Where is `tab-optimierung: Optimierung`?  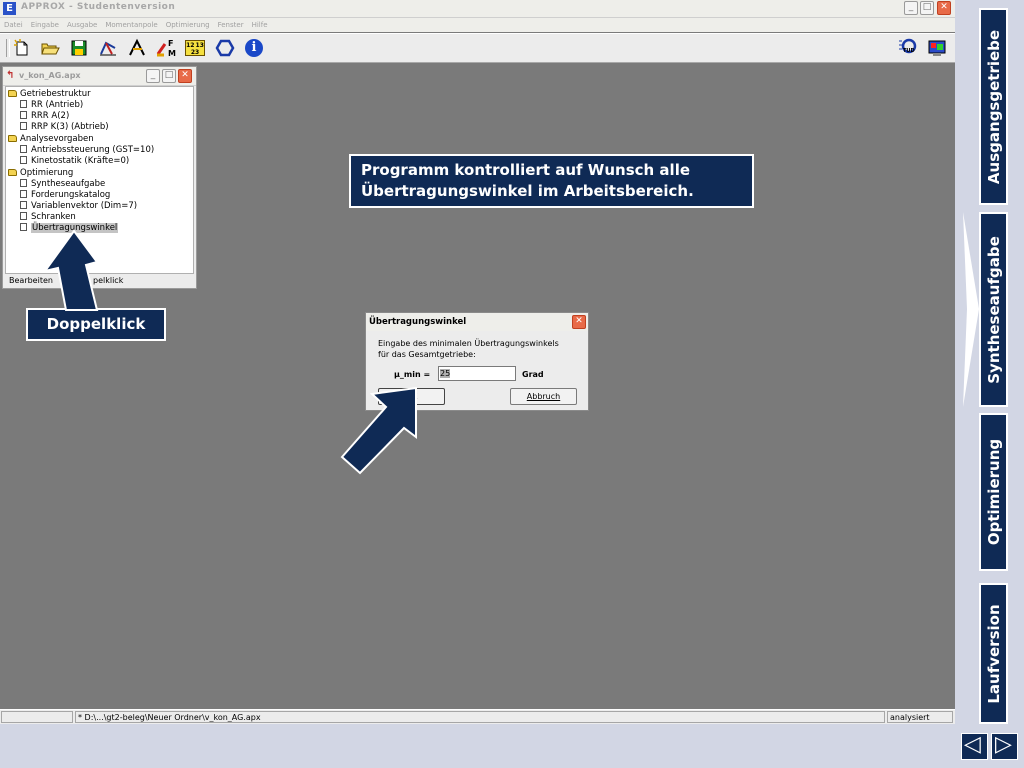 tab-optimierung: Optimierung is located at coordinates (993, 492).